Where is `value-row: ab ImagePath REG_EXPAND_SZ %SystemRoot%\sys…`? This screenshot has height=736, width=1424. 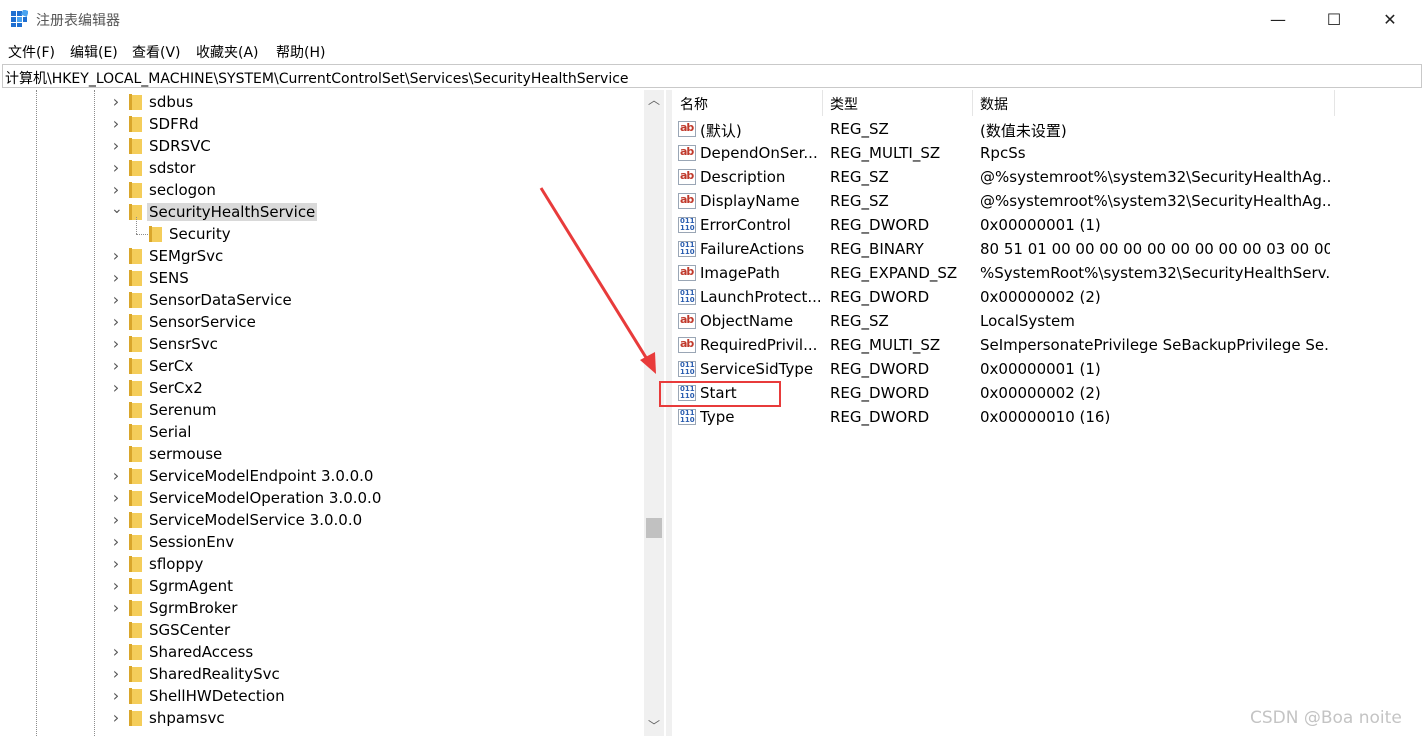
value-row: ab ImagePath REG_EXPAND_SZ %SystemRoot%\sys… is located at coordinates (1046, 273).